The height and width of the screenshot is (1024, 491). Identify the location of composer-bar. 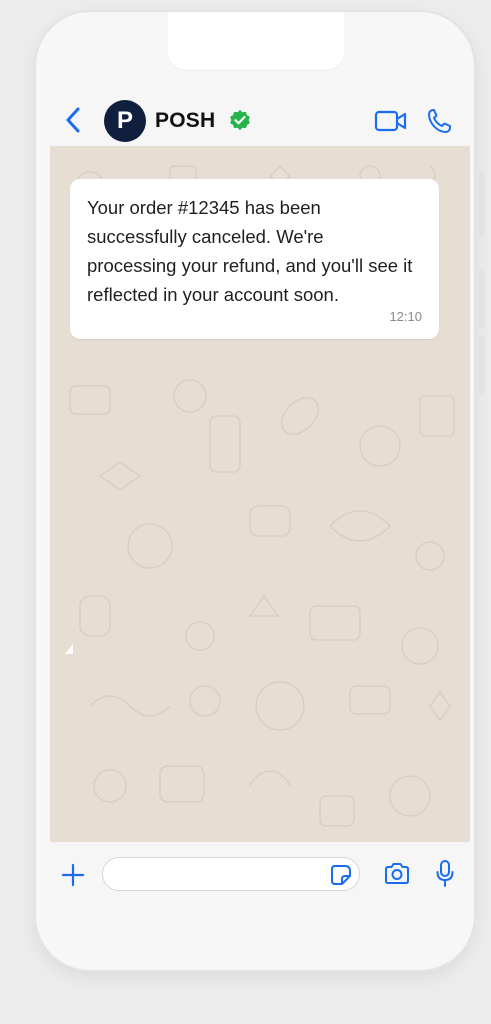
(260, 876).